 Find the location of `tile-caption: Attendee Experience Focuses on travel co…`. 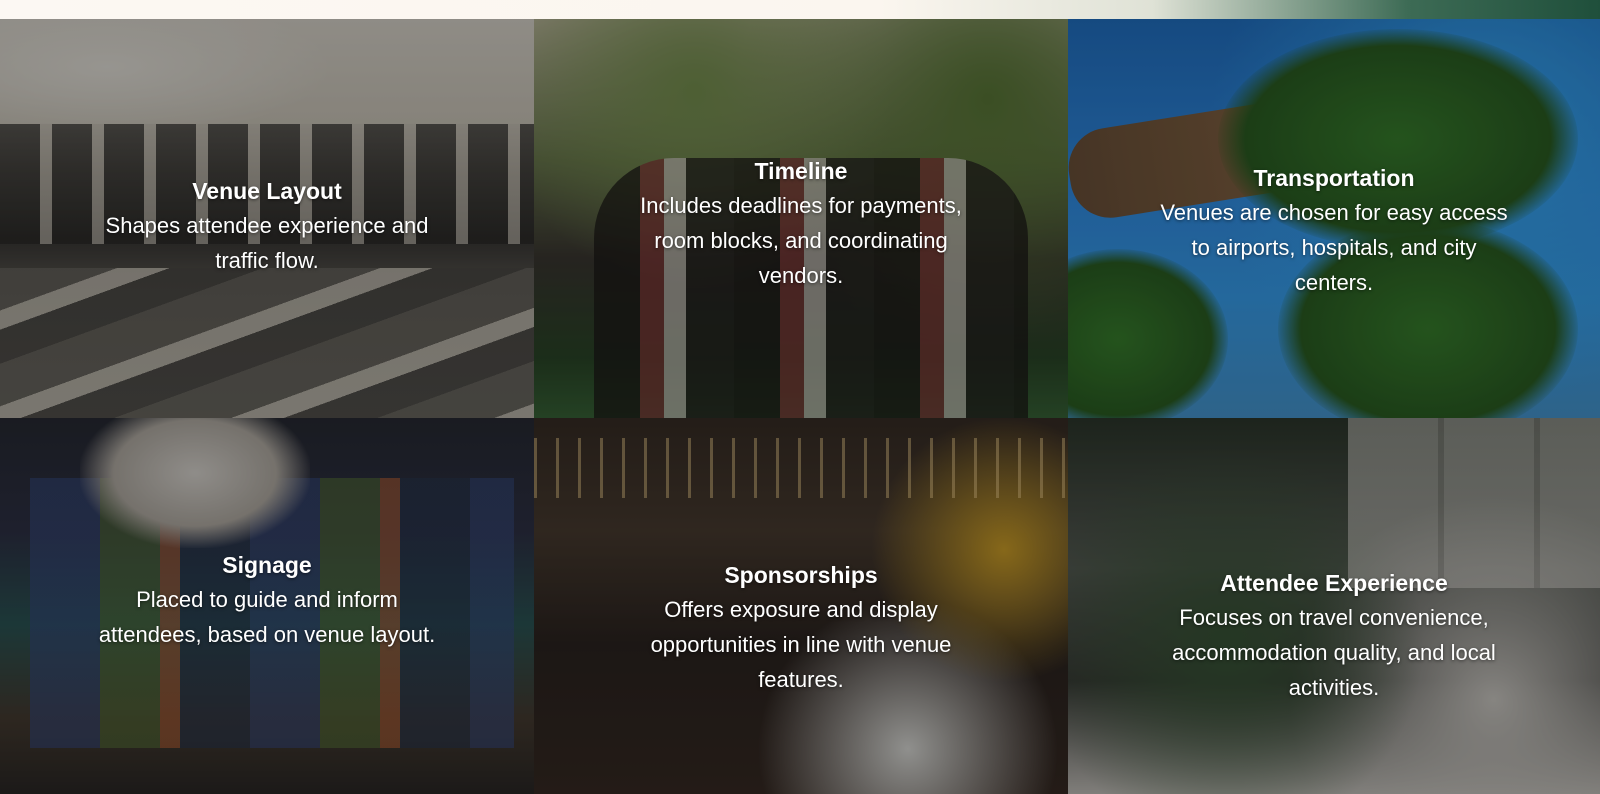

tile-caption: Attendee Experience Focuses on travel co… is located at coordinates (1334, 636).